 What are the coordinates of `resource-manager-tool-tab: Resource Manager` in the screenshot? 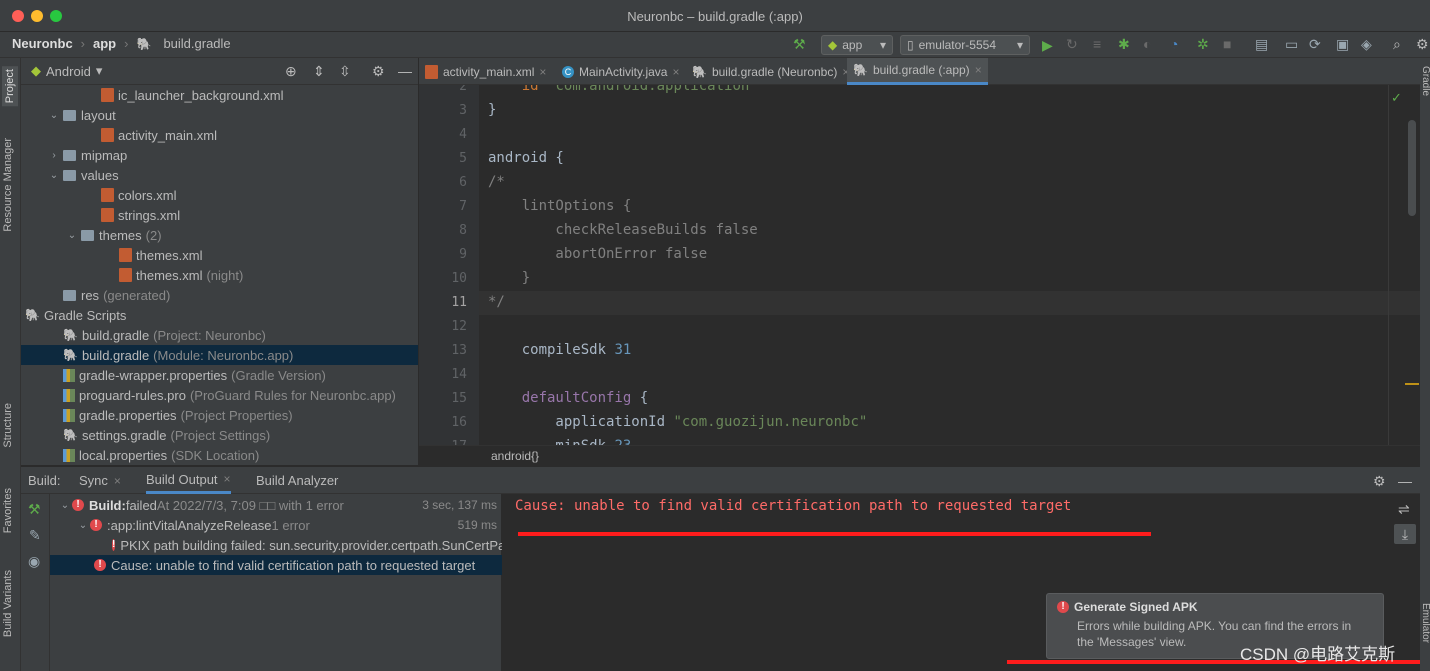 It's located at (8, 185).